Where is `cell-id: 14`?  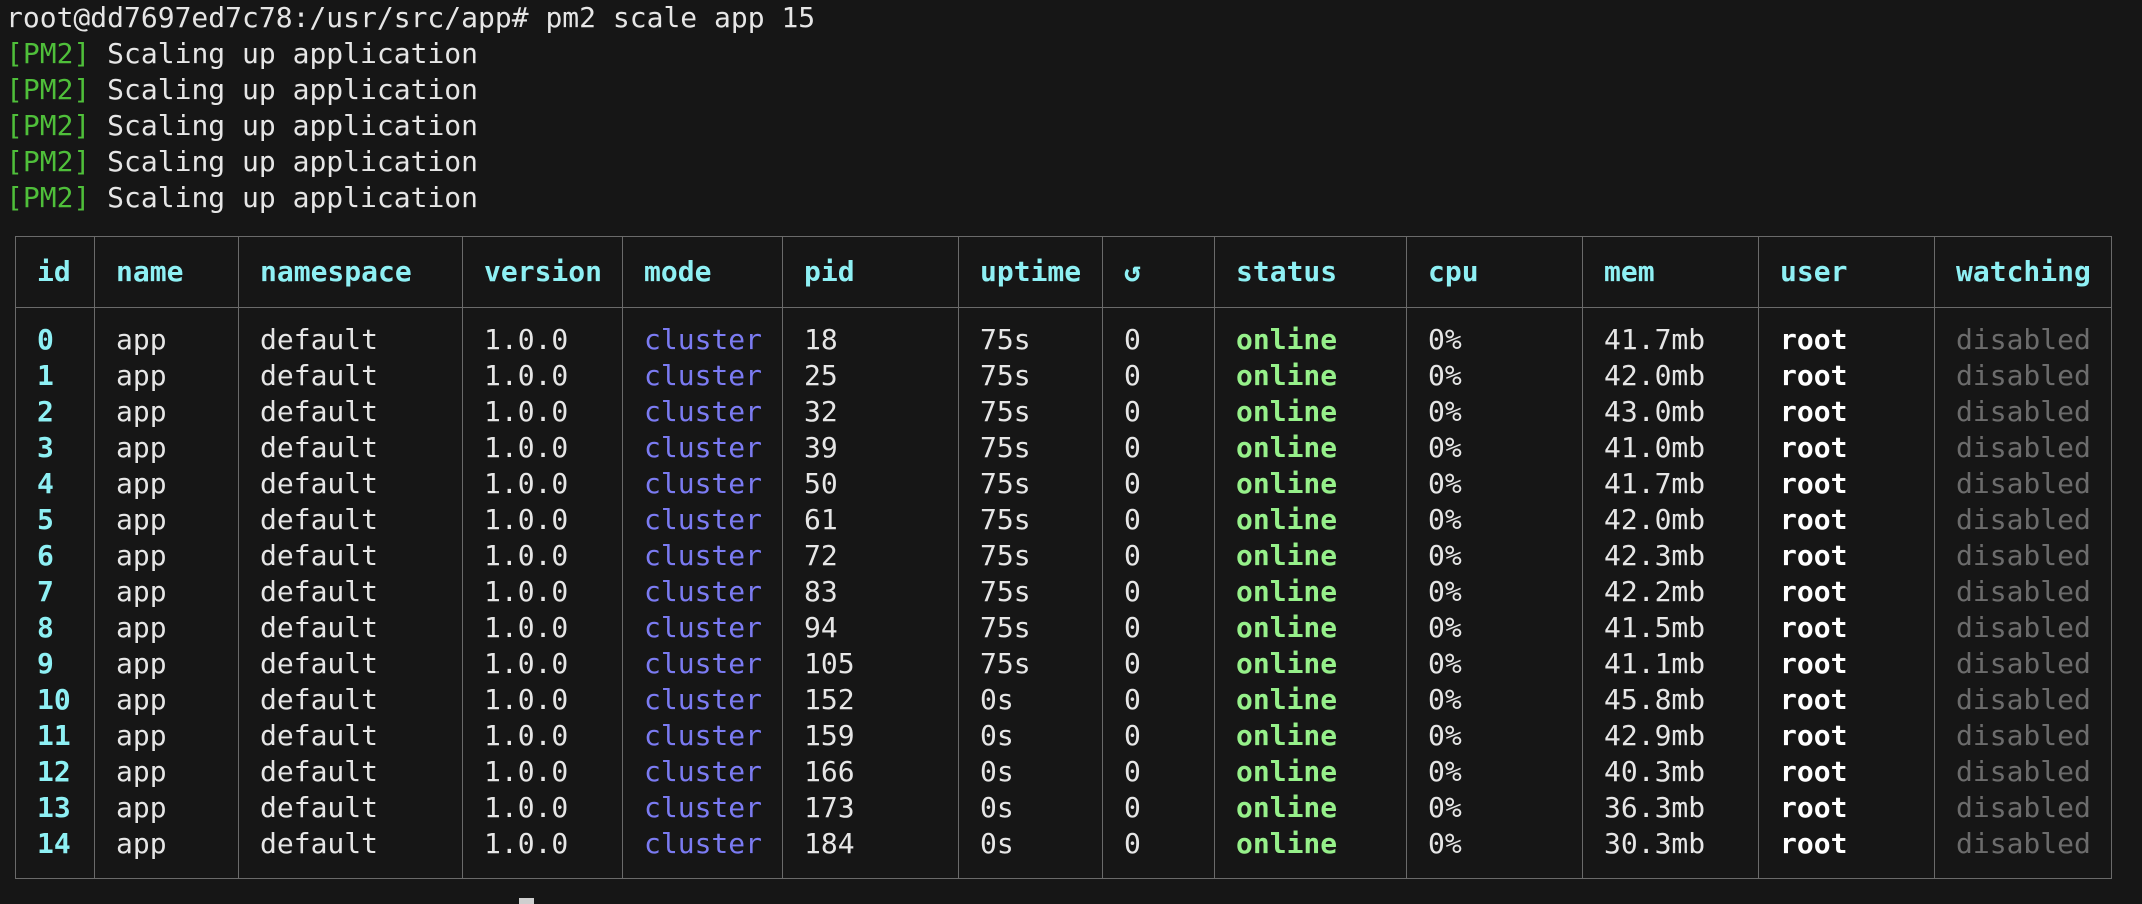
cell-id: 14 is located at coordinates (55, 844).